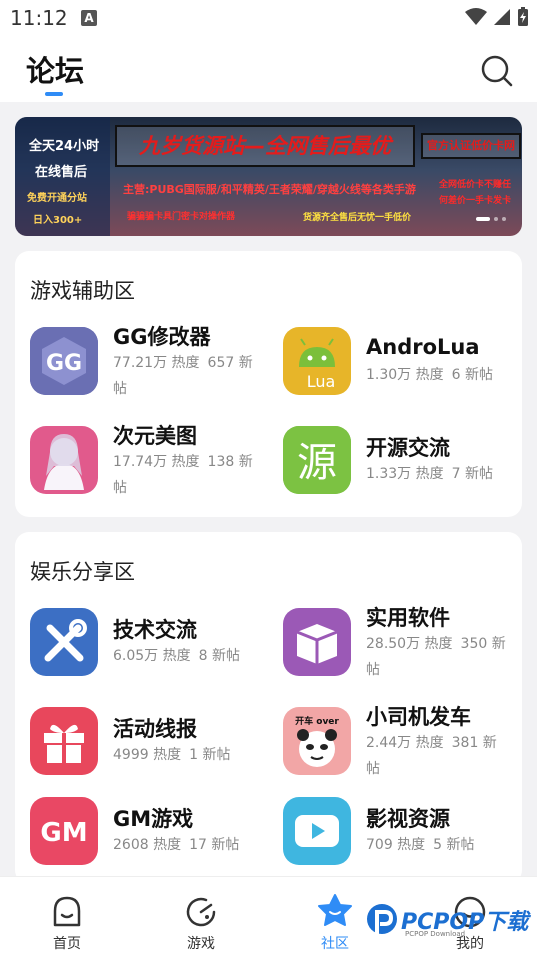 The width and height of the screenshot is (537, 956). I want to click on yuan-icon: 源, so click(317, 460).